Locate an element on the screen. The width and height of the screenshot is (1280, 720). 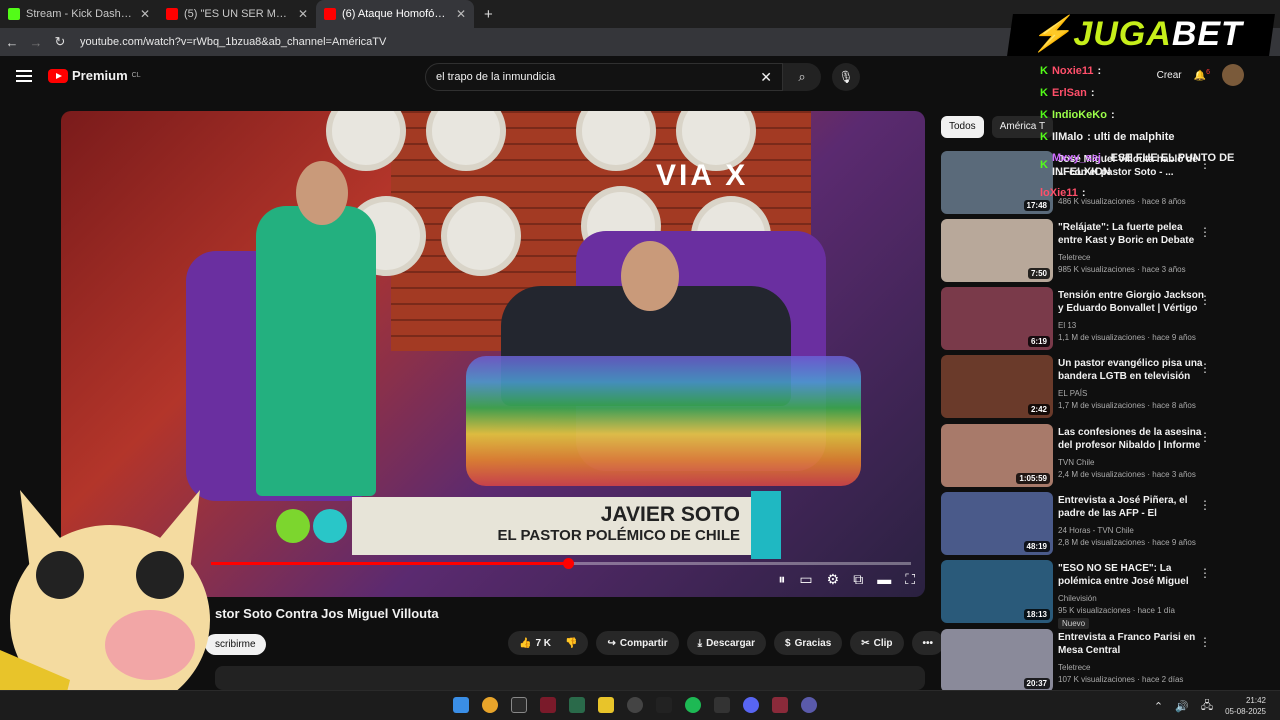
spotify-icon is located at coordinates (693, 705).